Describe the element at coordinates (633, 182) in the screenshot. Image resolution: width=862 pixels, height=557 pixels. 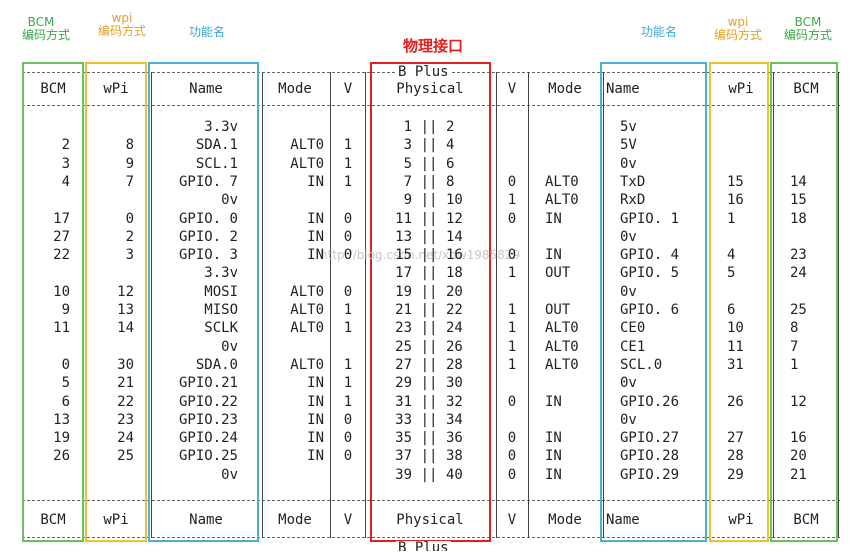
I see `name-right-cell: TxD` at that location.